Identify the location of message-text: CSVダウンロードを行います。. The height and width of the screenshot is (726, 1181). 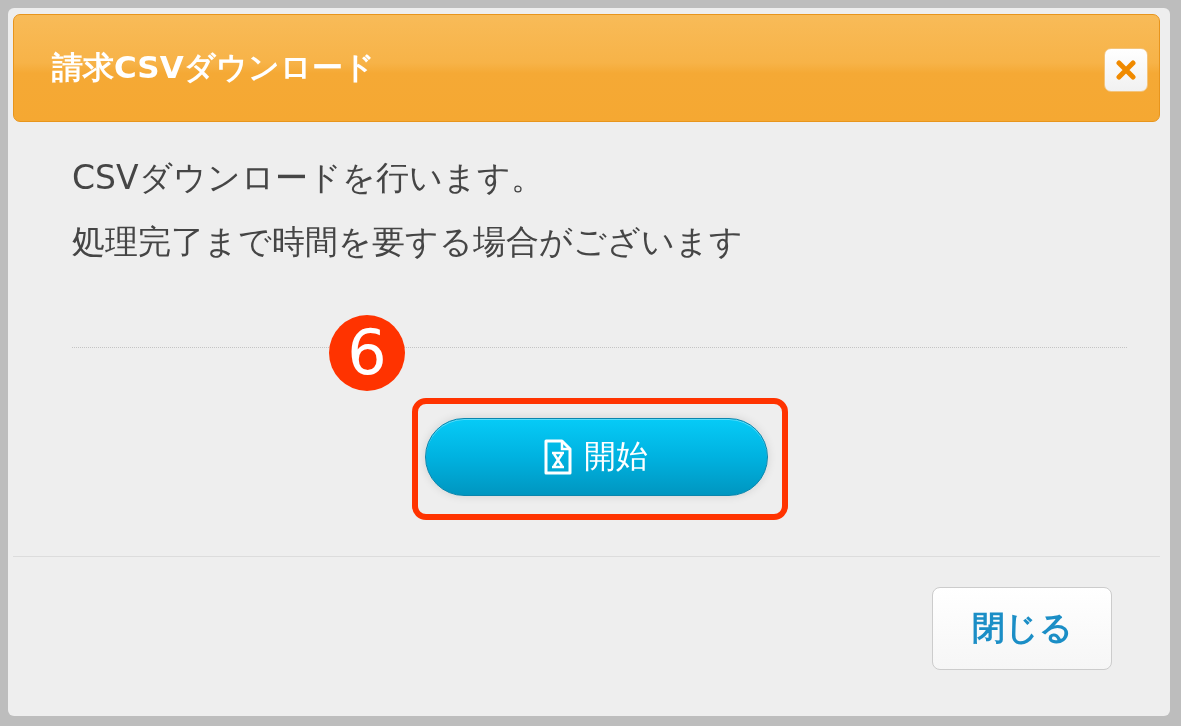
(308, 178).